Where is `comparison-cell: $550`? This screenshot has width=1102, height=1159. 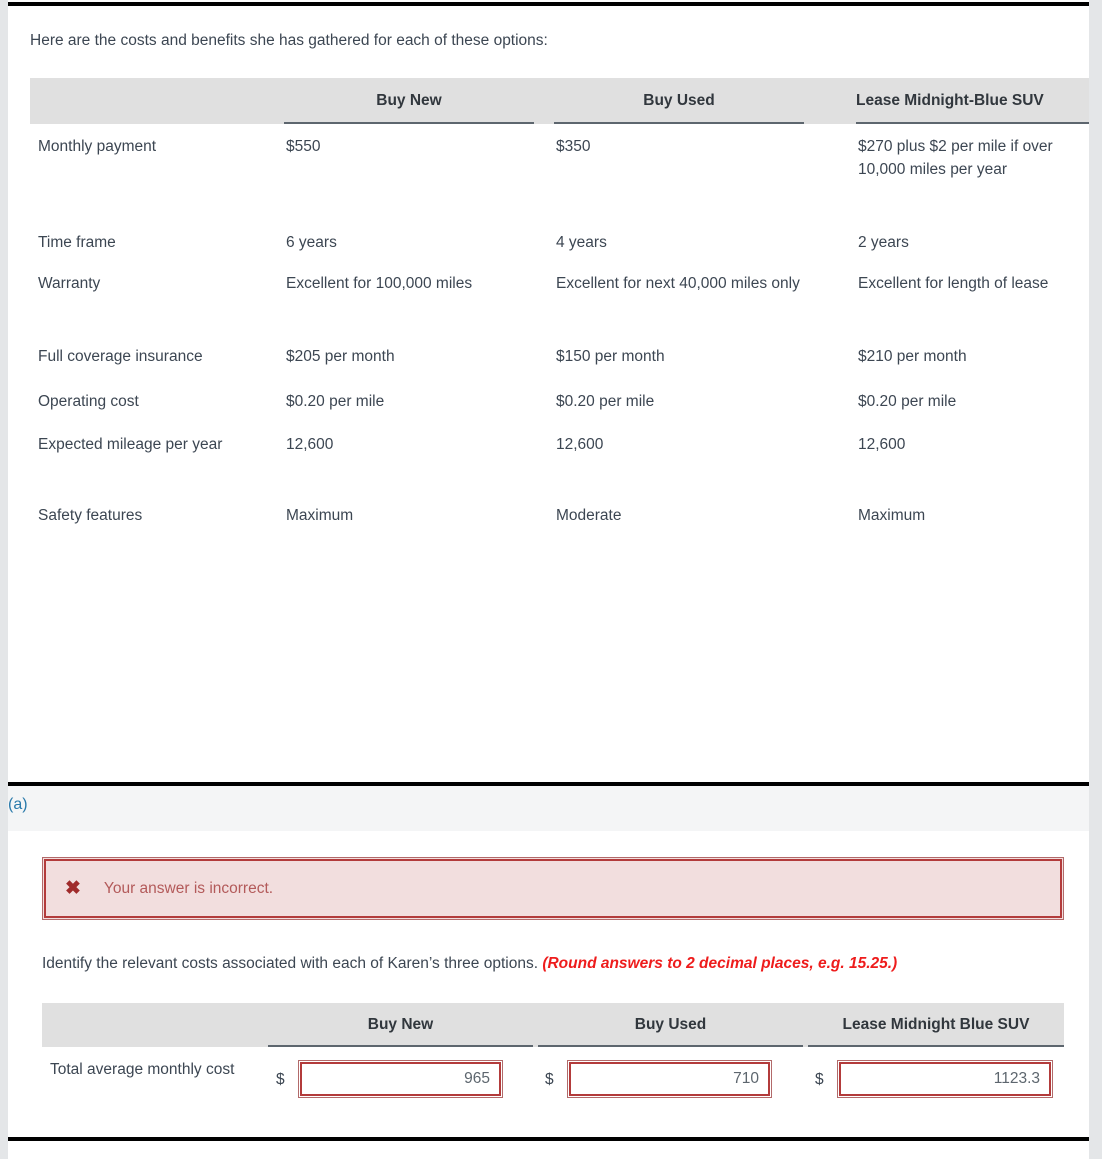 comparison-cell: $550 is located at coordinates (303, 146).